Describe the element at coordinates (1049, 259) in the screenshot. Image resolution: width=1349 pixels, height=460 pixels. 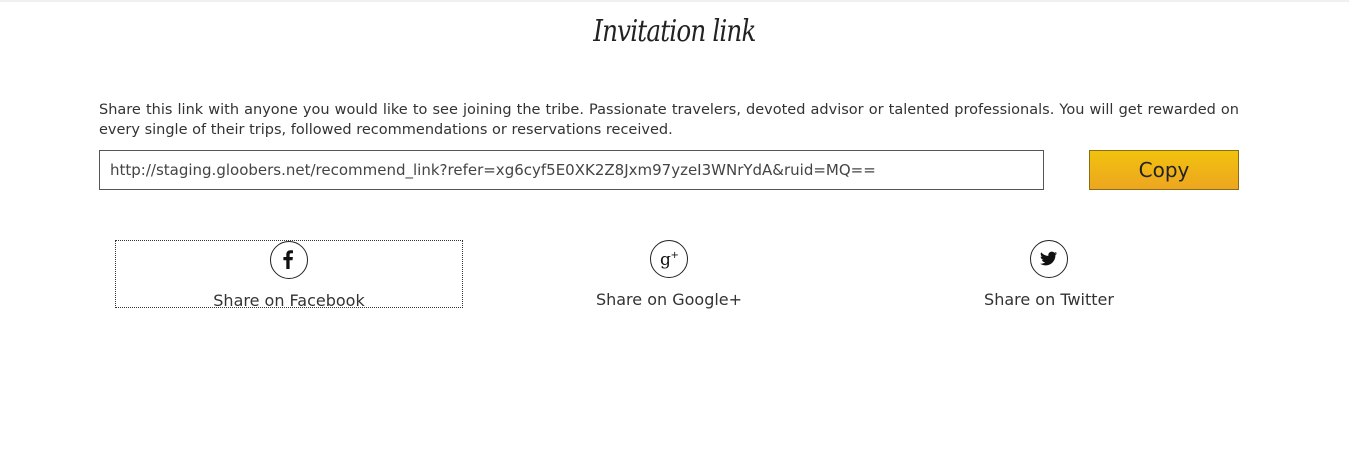
I see `twitter-icon` at that location.